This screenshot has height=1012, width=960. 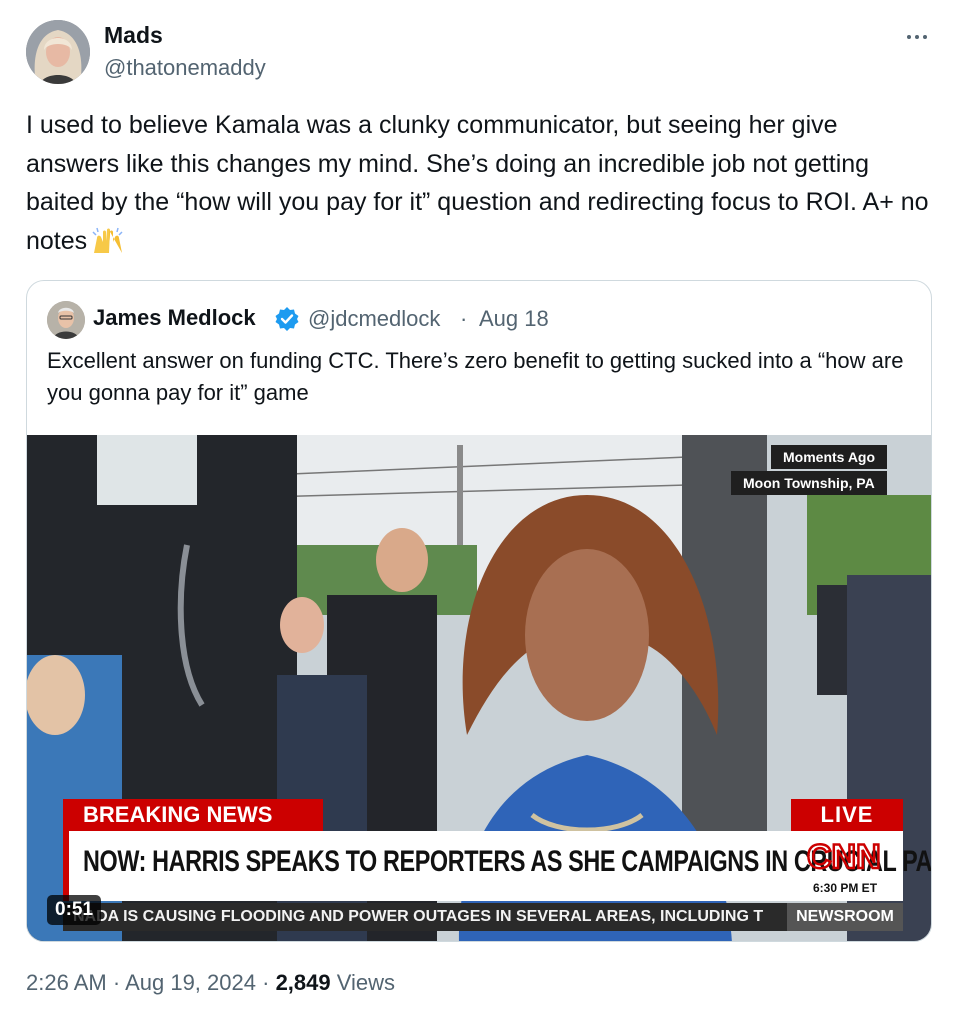 What do you see at coordinates (845, 917) in the screenshot?
I see `show-name: NEWSROOM` at bounding box center [845, 917].